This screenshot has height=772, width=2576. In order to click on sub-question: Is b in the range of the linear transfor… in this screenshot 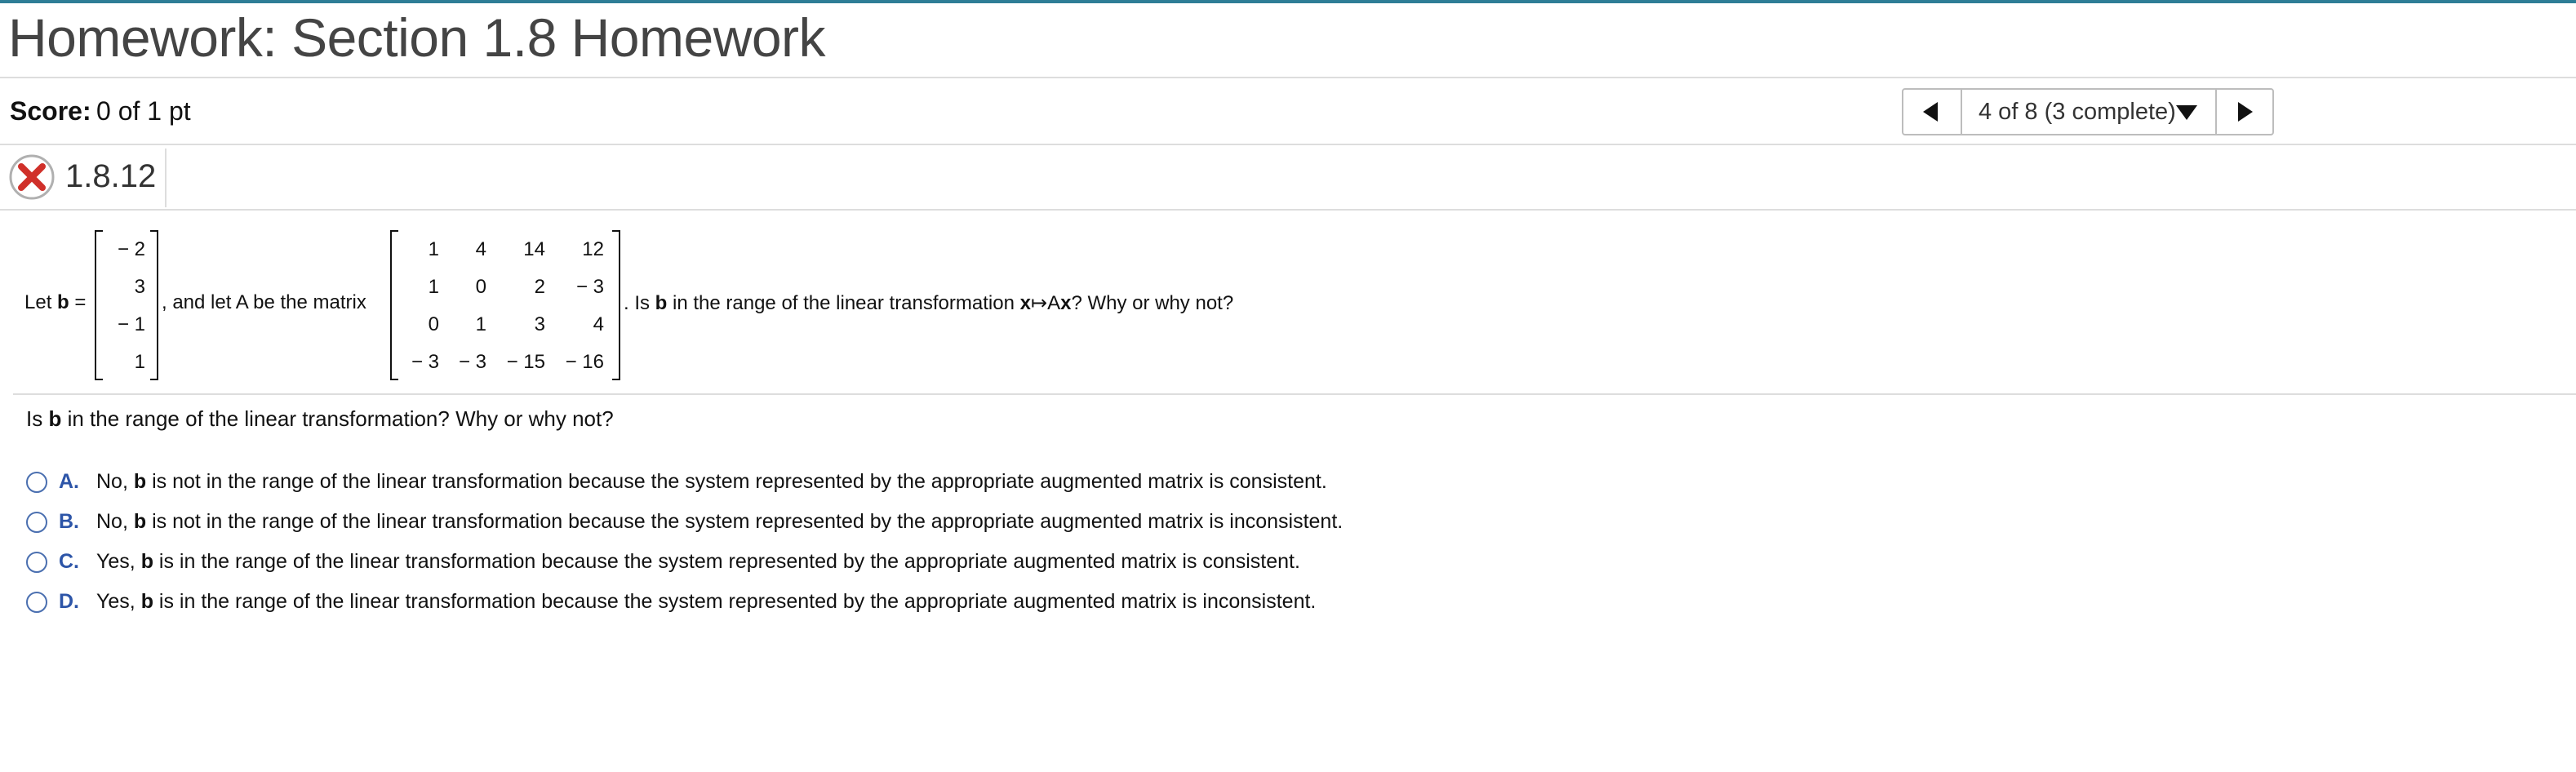, I will do `click(320, 418)`.